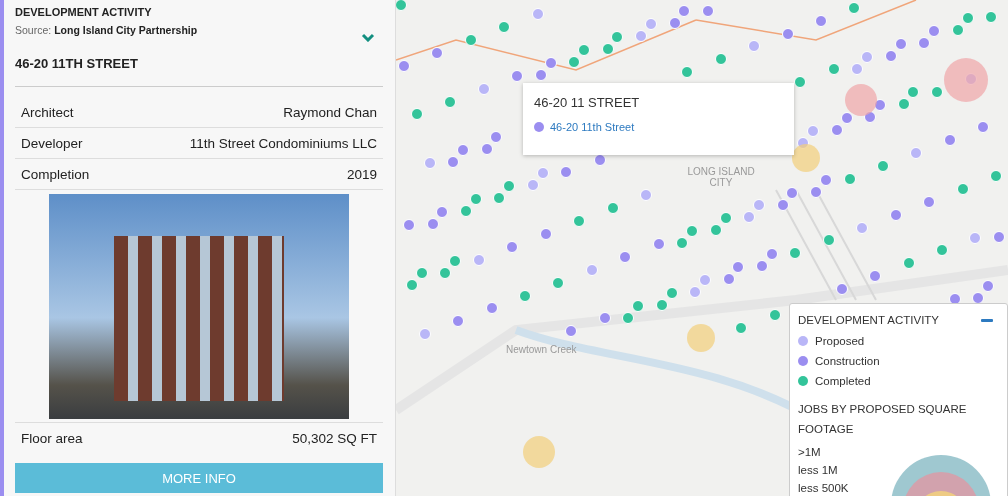 The width and height of the screenshot is (1008, 496). What do you see at coordinates (823, 488) in the screenshot?
I see `size-label: less 500K` at bounding box center [823, 488].